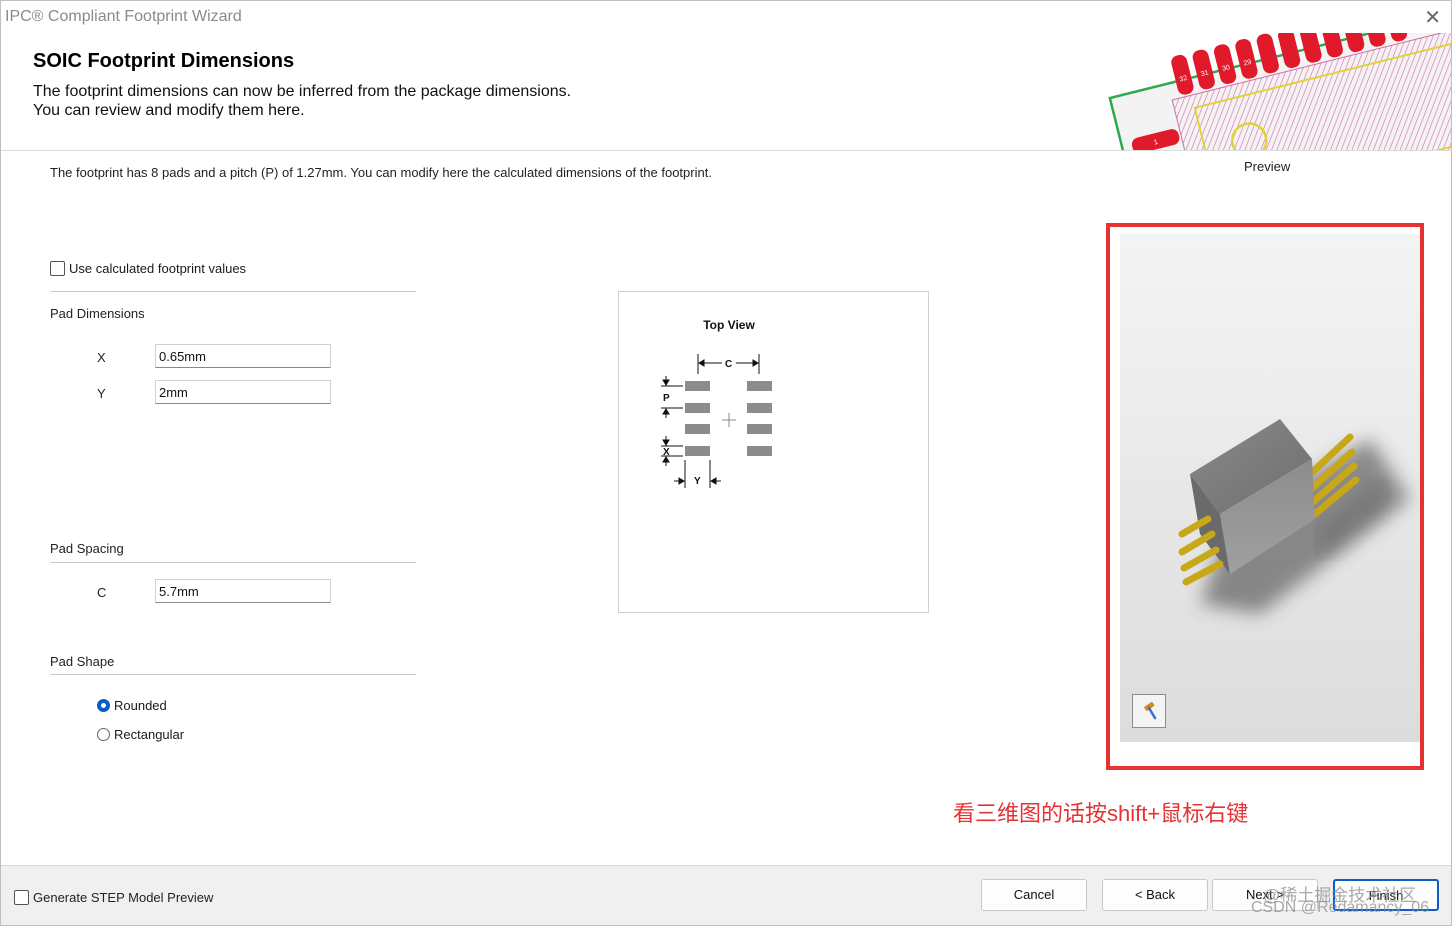 The height and width of the screenshot is (926, 1452). What do you see at coordinates (123, 898) in the screenshot?
I see `generate-step-label: Generate STEP Model Preview` at bounding box center [123, 898].